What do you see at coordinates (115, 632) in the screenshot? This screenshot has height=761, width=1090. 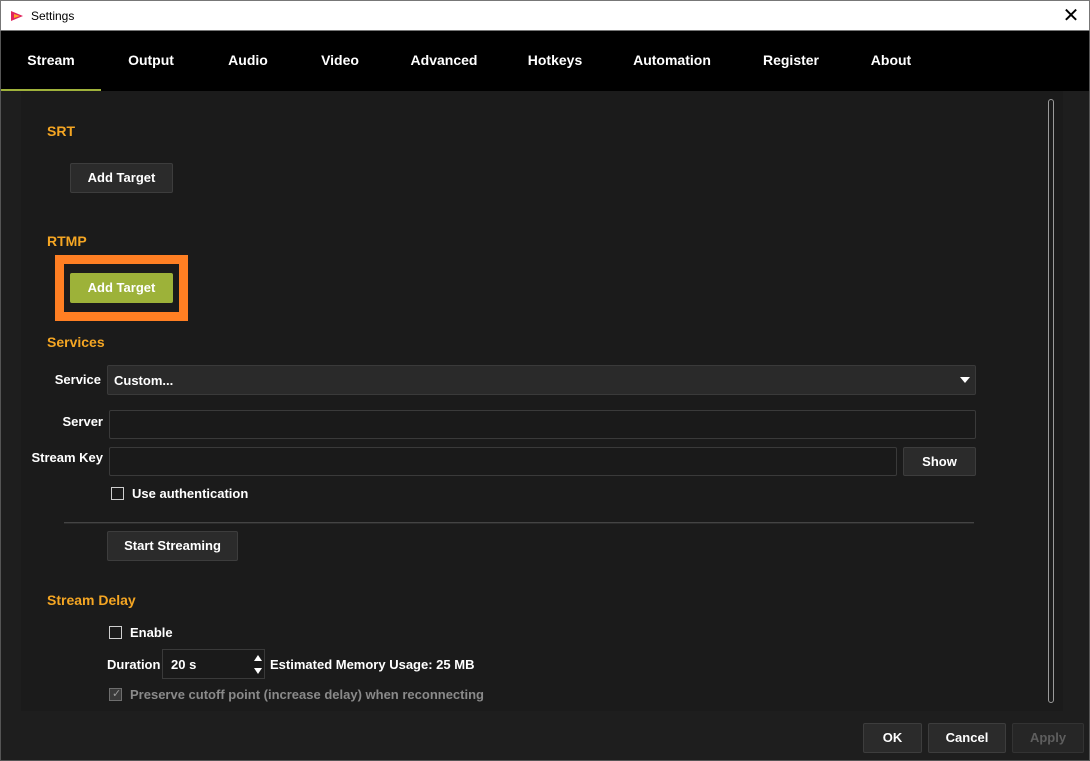 I see `delay-enable-checkbox` at bounding box center [115, 632].